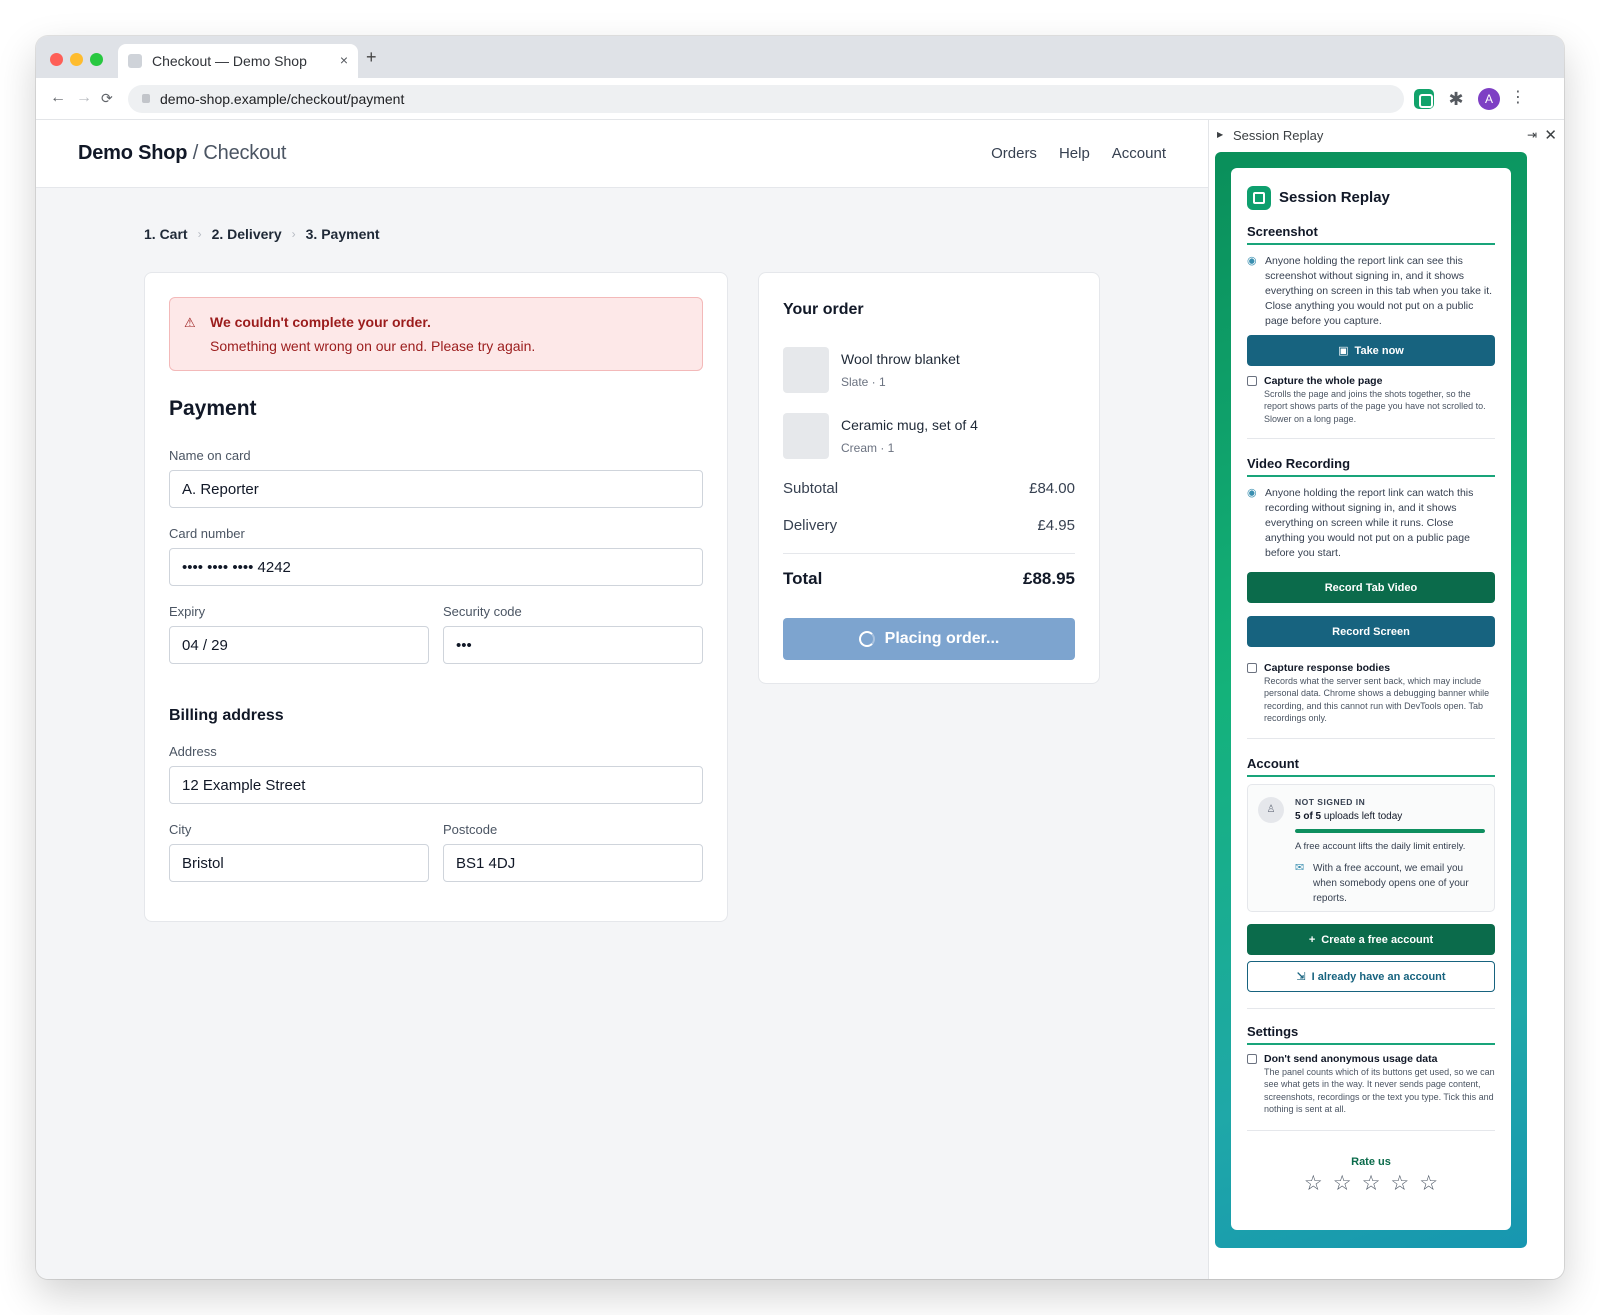  I want to click on address-input: 12 Example Street, so click(436, 785).